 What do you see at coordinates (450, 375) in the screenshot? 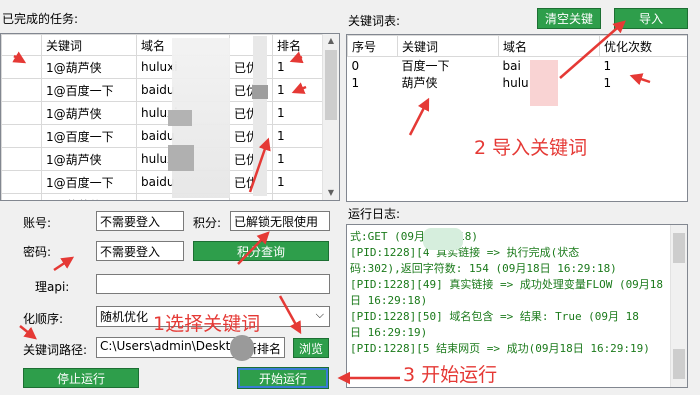
I see `step3-annotation: 3 开始运行` at bounding box center [450, 375].